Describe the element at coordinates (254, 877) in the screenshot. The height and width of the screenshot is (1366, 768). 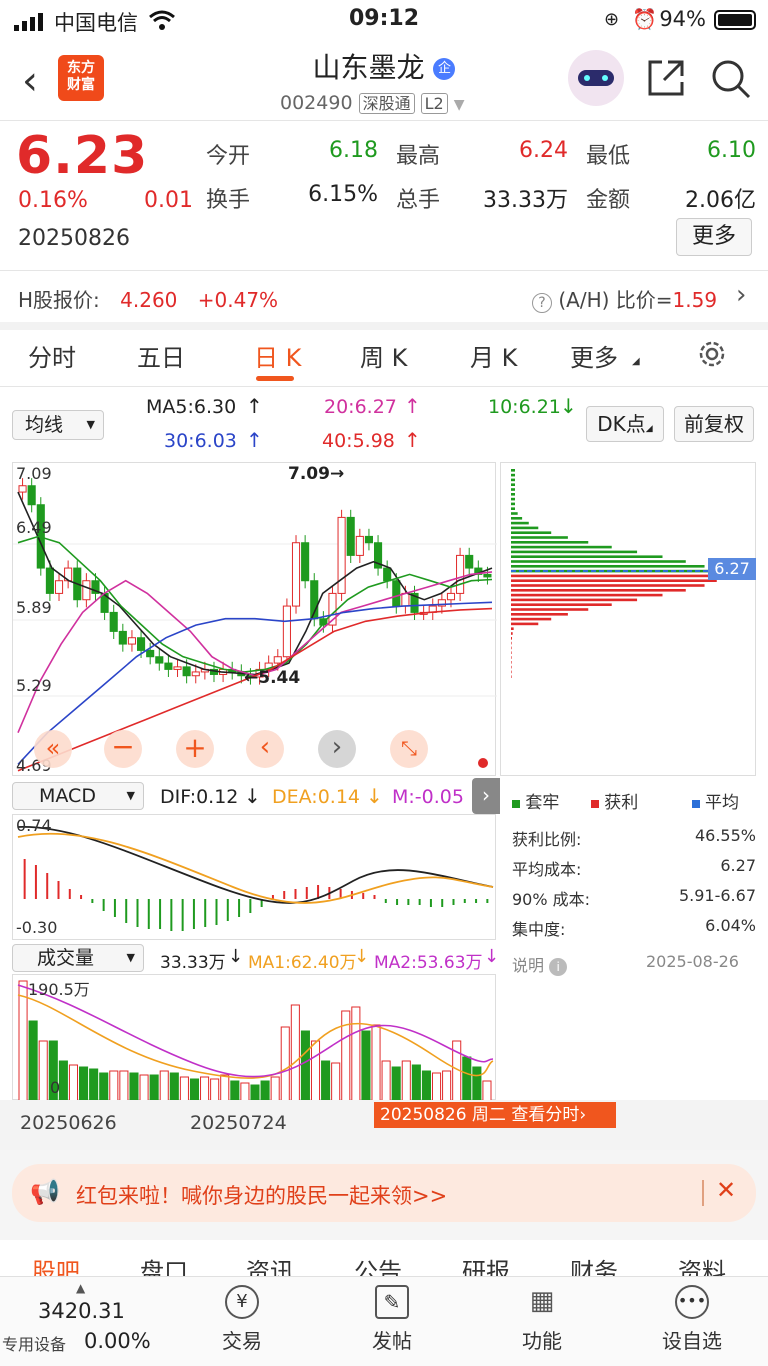
I see `macd-chart` at that location.